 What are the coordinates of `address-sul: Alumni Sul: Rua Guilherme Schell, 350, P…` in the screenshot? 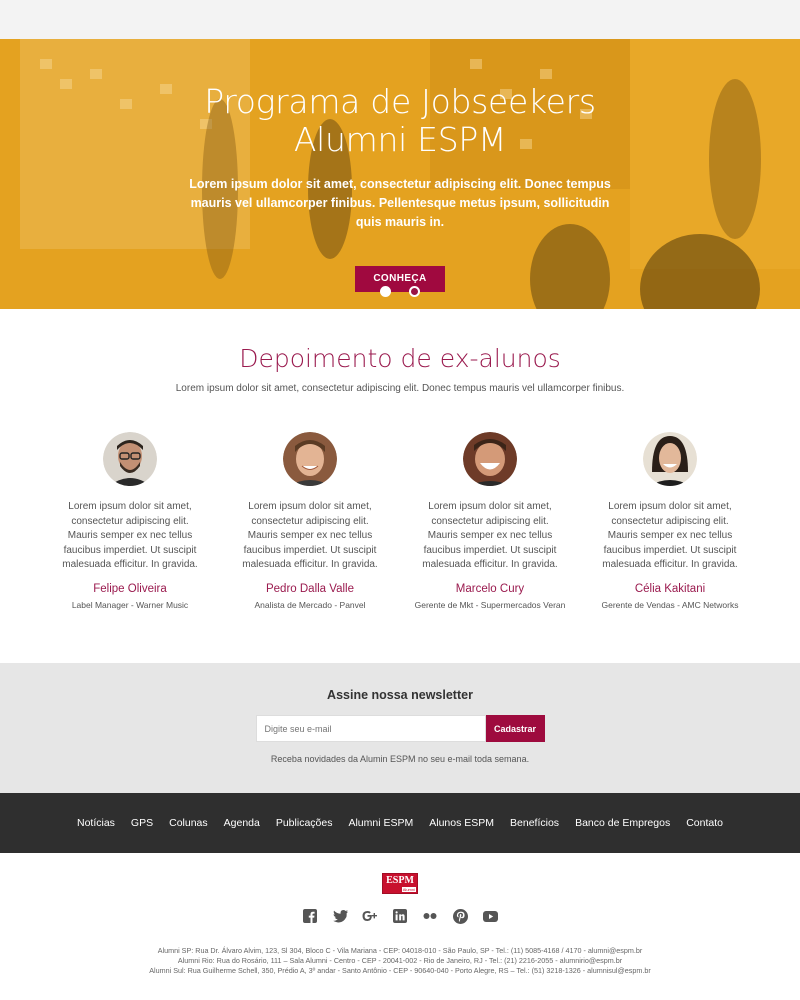 It's located at (400, 970).